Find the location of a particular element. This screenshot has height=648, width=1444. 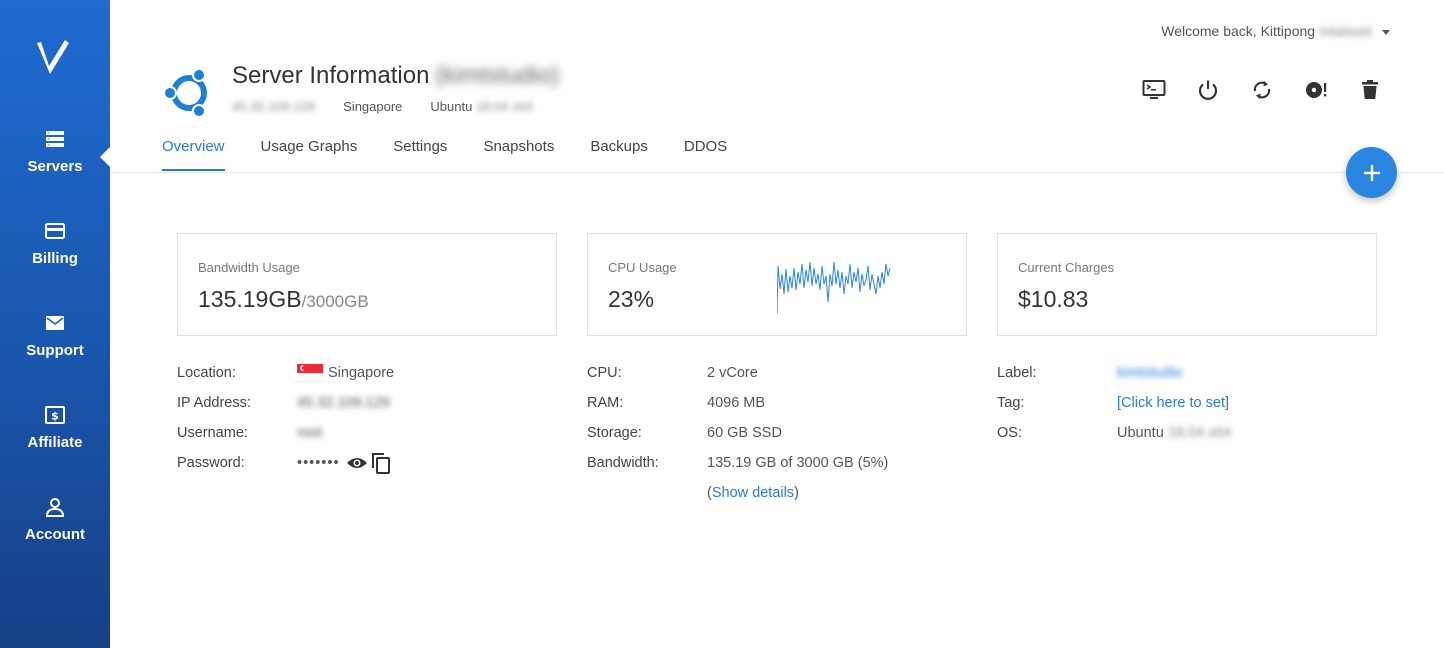

detail-row-os: OS: Ubuntu 18.04 x64 is located at coordinates (1187, 433).